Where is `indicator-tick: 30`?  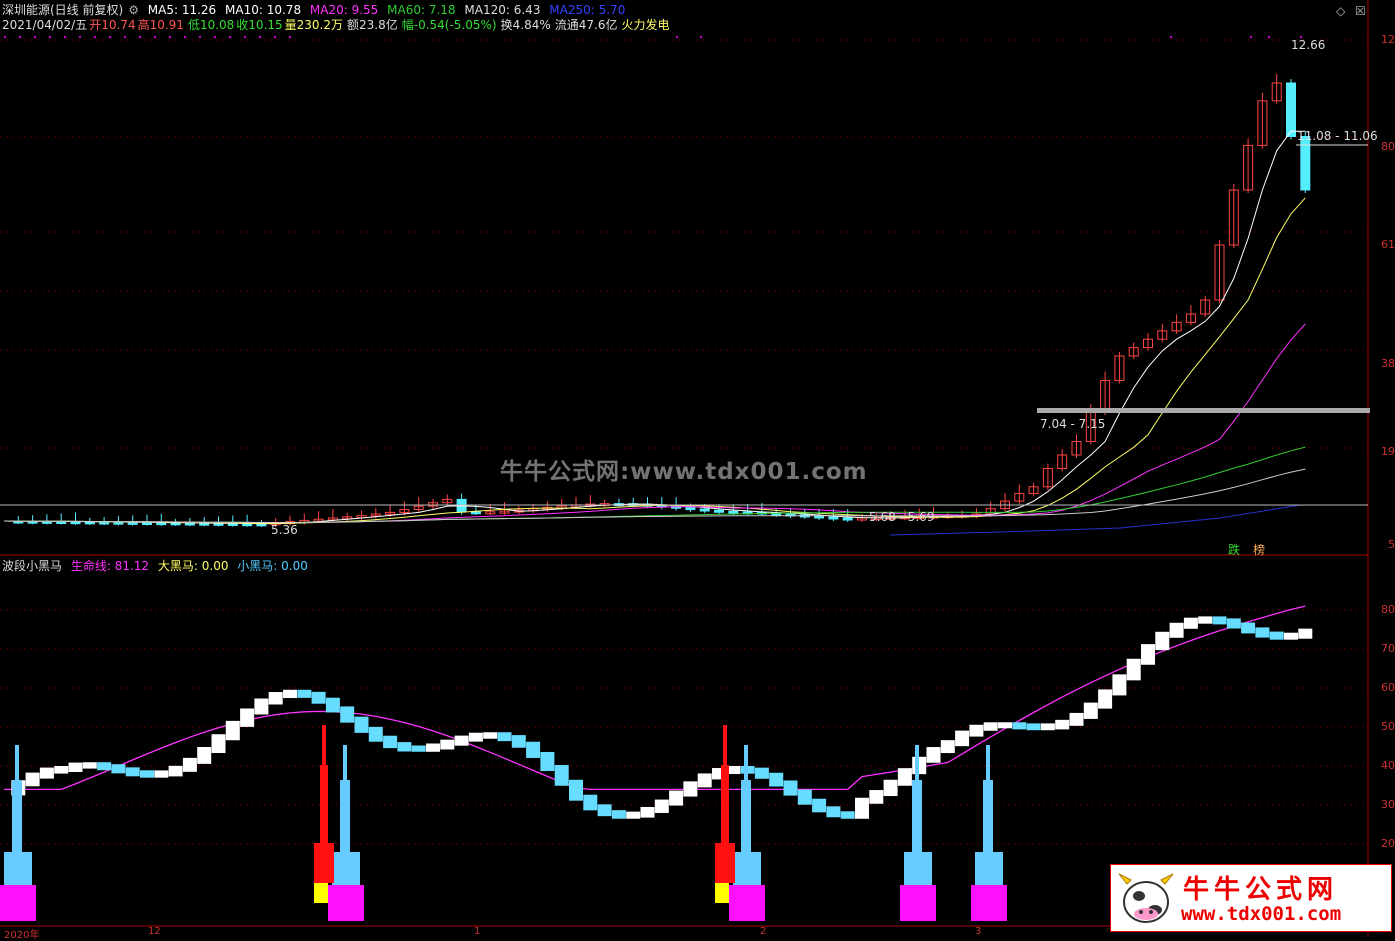
indicator-tick: 30 is located at coordinates (1388, 804).